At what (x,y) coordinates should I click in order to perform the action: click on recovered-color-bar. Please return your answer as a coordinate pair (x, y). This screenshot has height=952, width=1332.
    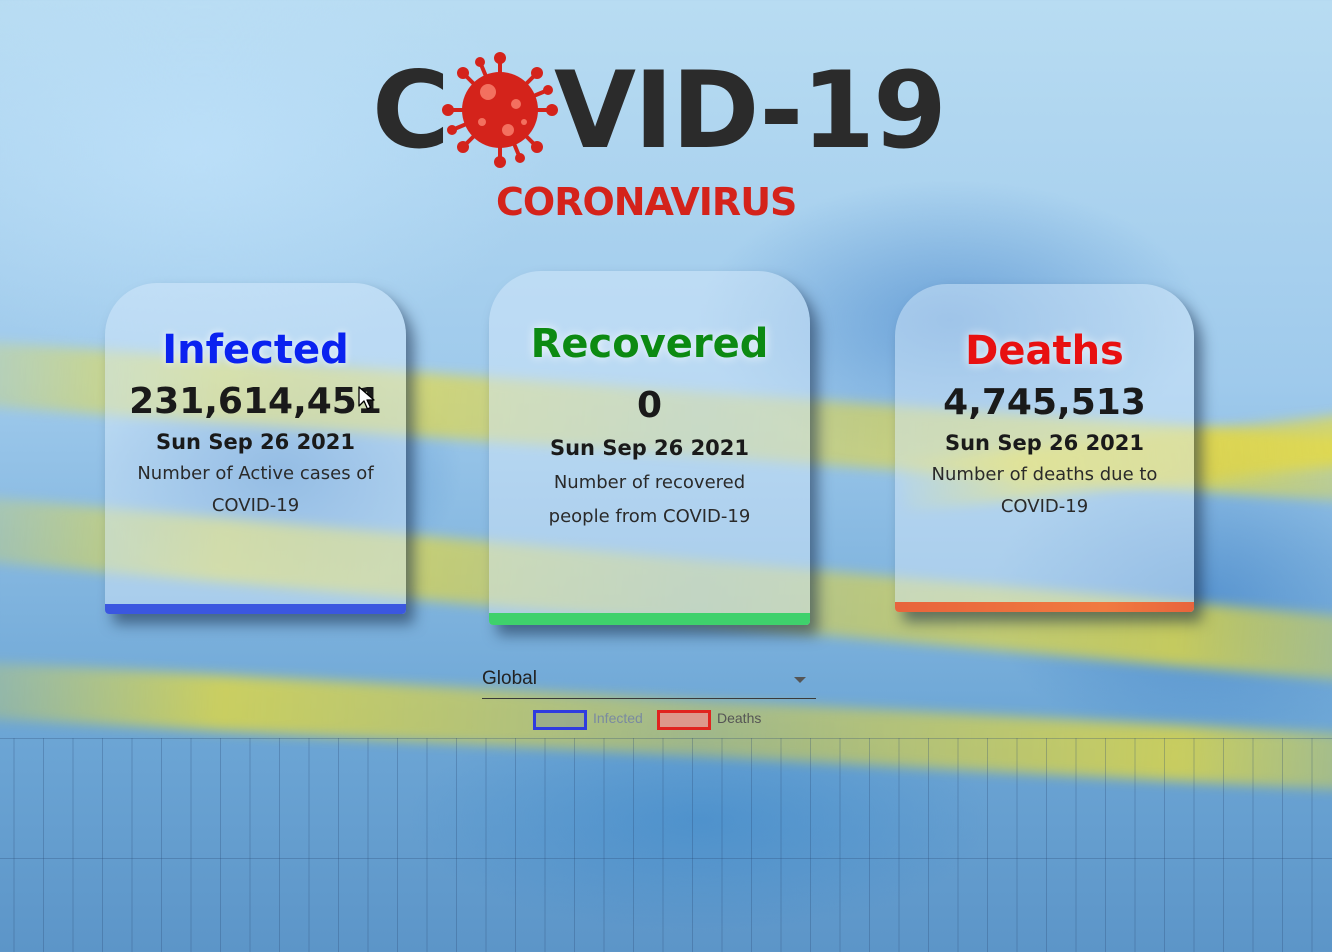
    Looking at the image, I should click on (649, 619).